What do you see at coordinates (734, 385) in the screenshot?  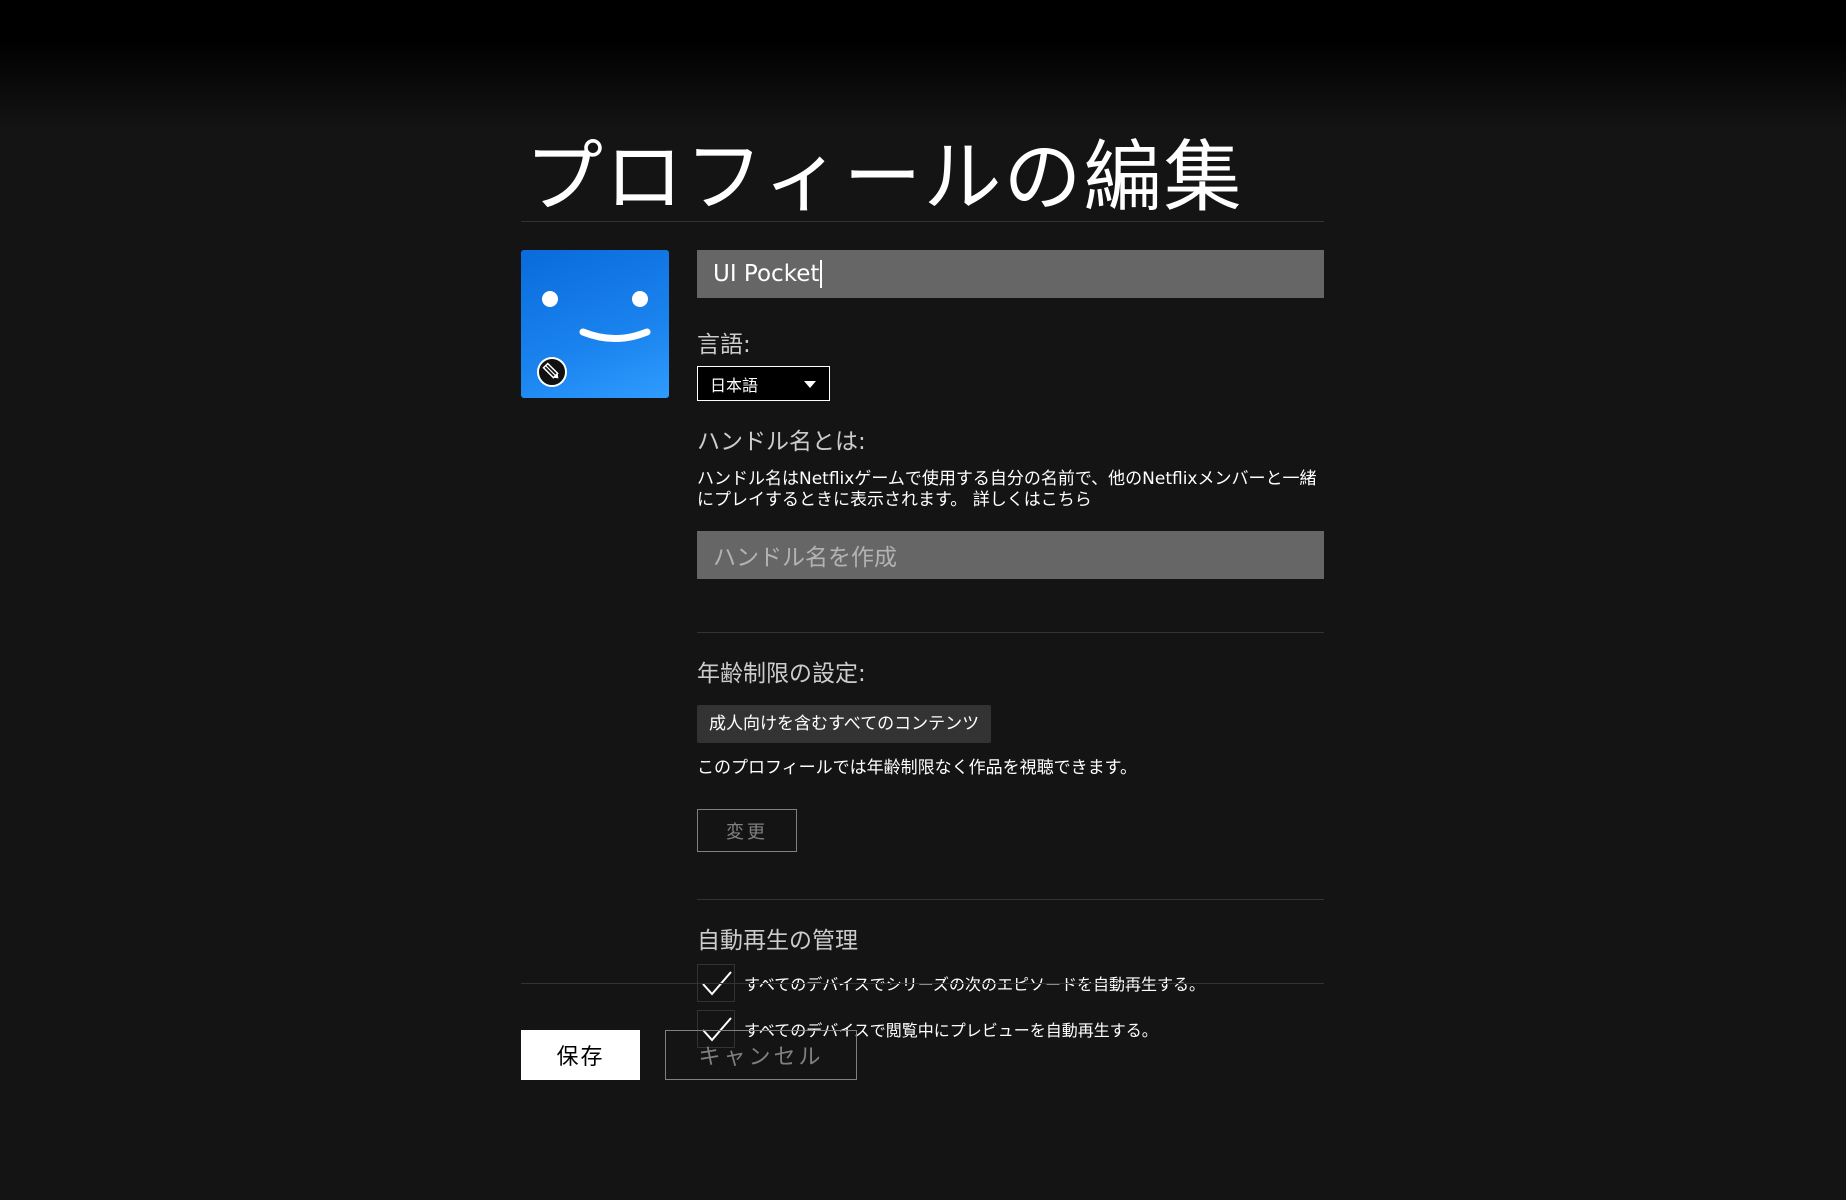 I see `language-selected-value: 日本語` at bounding box center [734, 385].